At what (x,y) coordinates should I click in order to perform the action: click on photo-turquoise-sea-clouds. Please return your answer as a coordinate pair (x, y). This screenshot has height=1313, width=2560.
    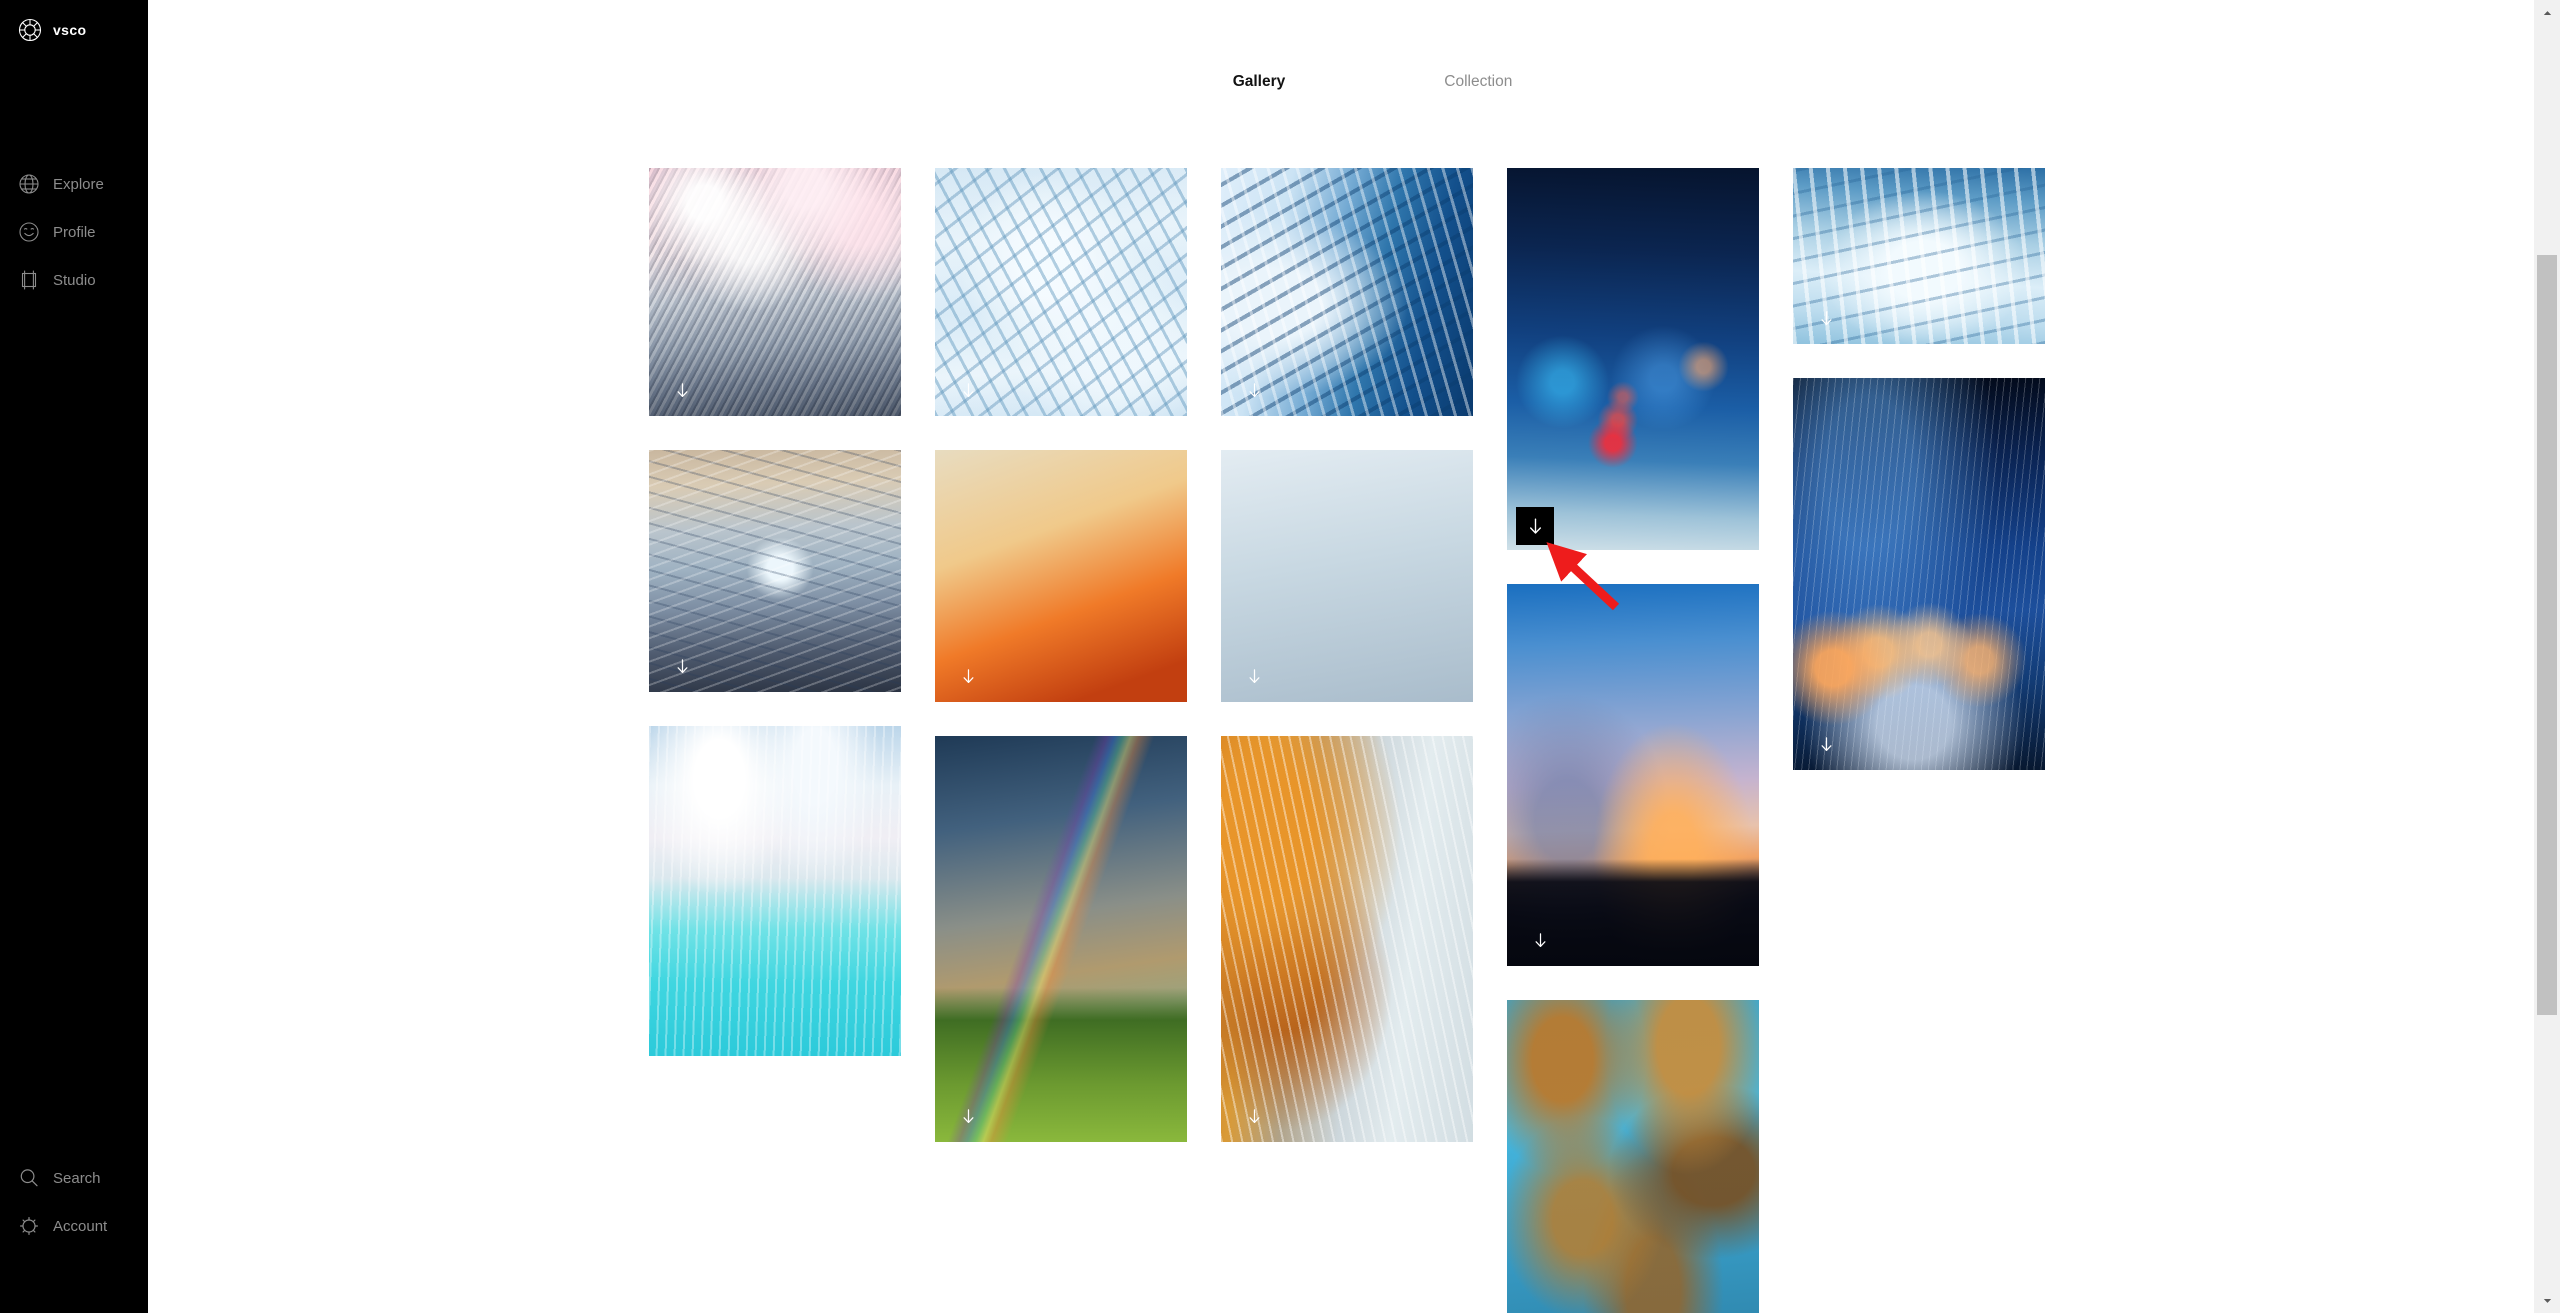
    Looking at the image, I should click on (775, 891).